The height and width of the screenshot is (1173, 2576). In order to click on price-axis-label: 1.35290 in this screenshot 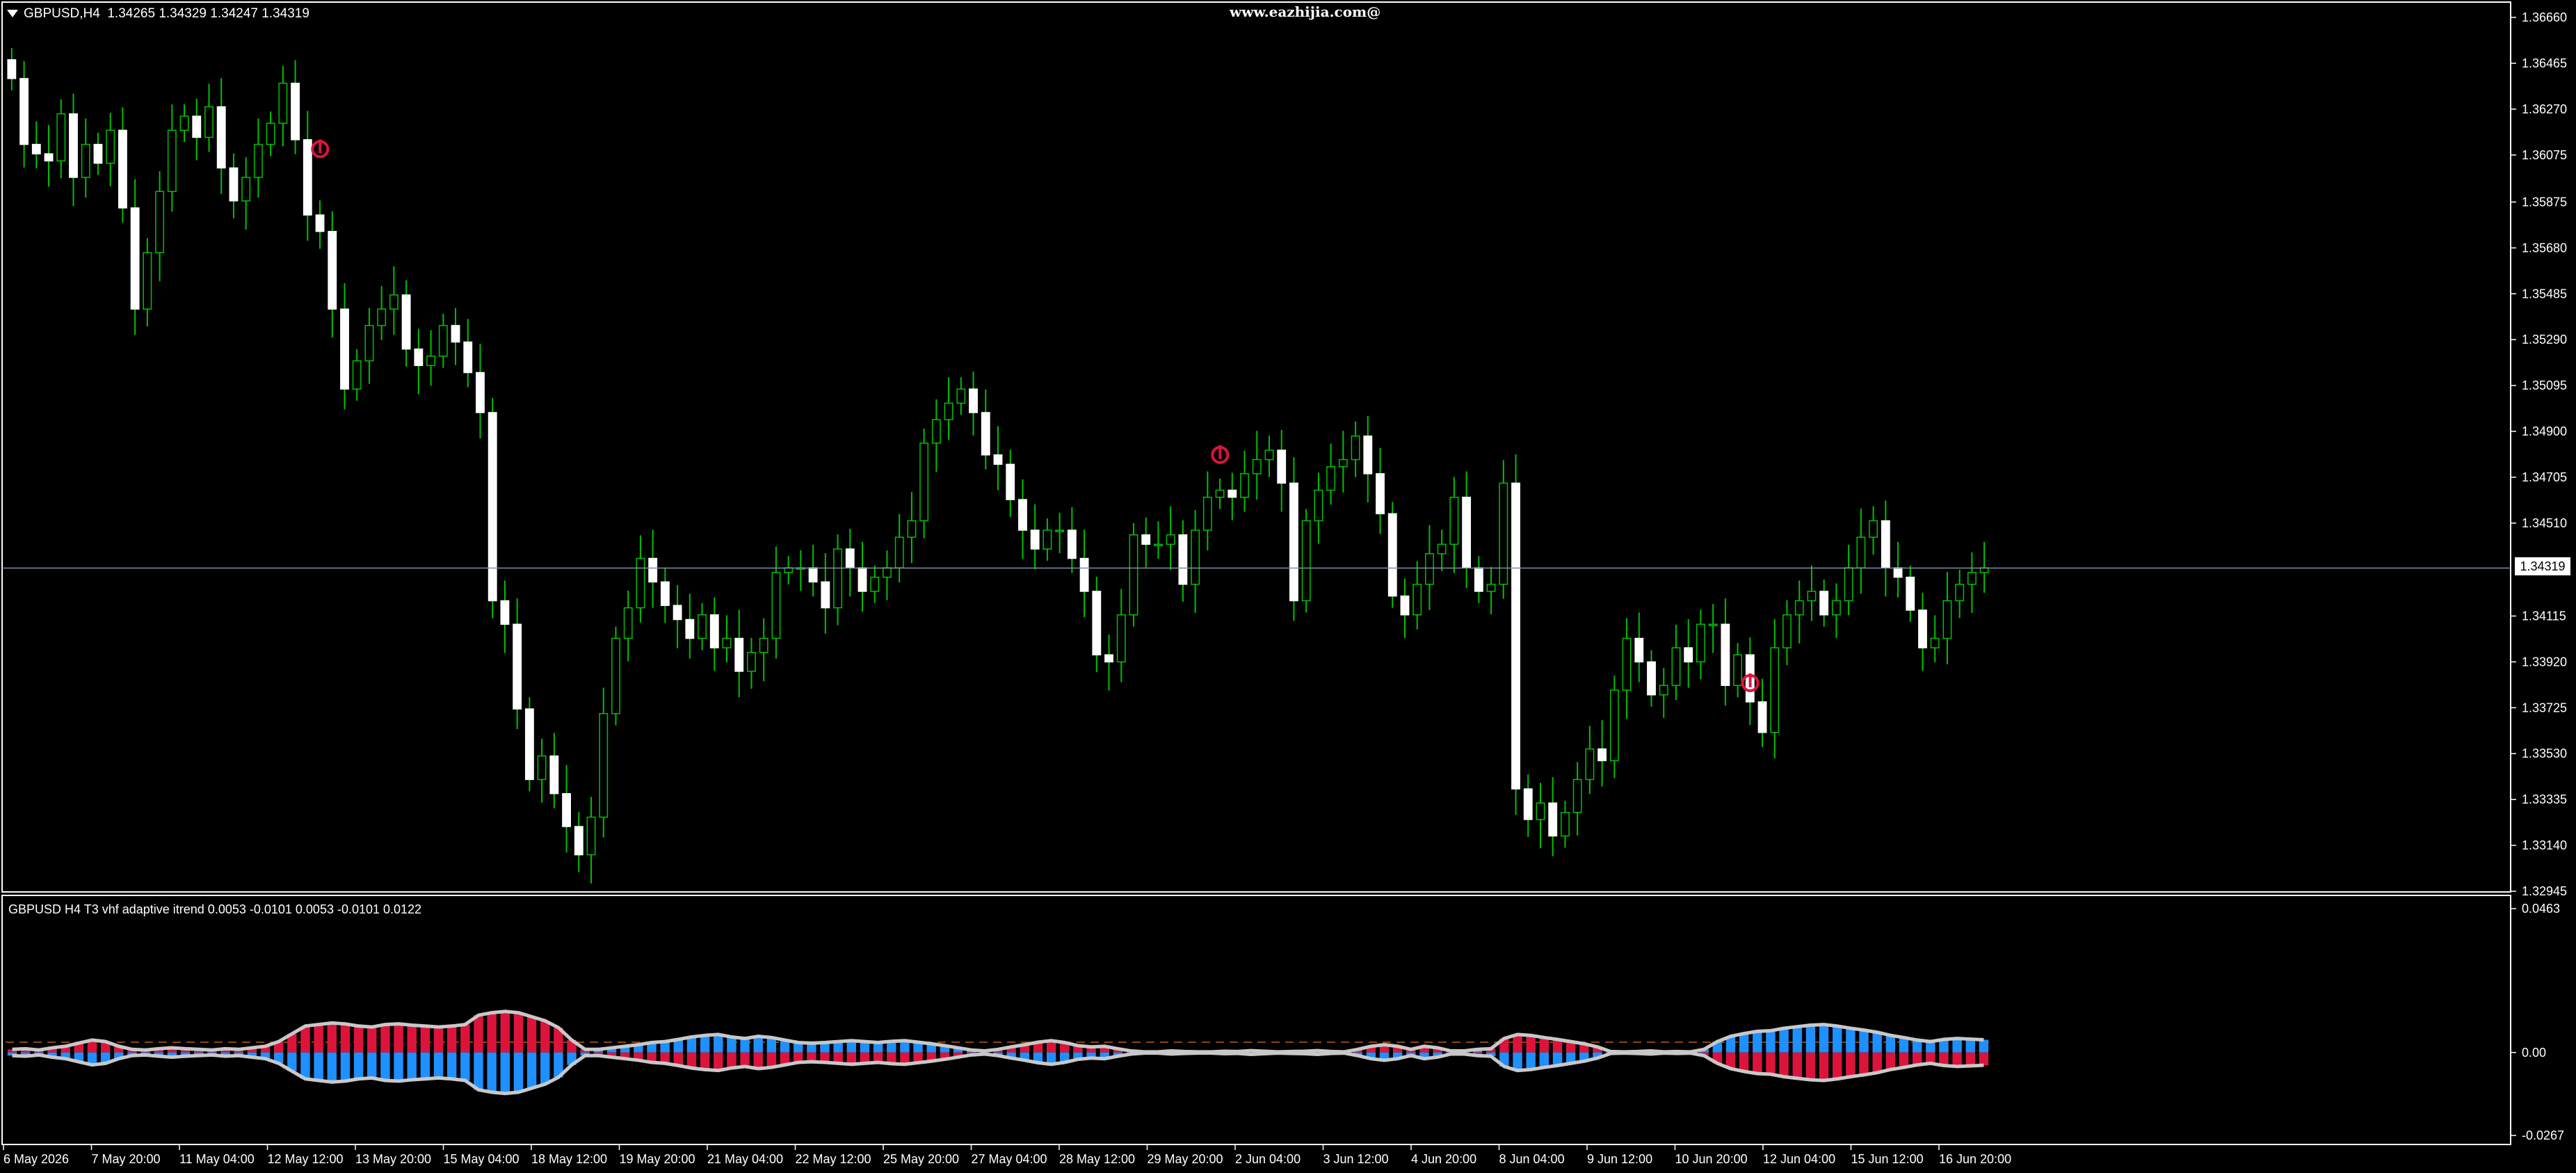, I will do `click(2544, 340)`.